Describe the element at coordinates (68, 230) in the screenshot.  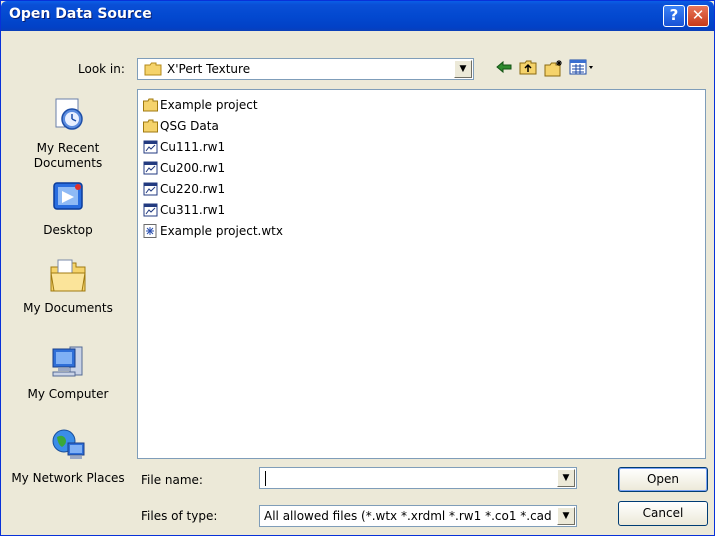
I see `place-label: Desktop` at that location.